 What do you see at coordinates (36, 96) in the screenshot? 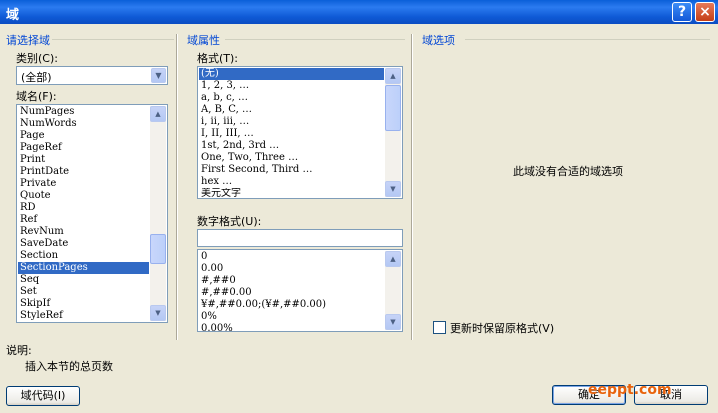
I see `fieldname-label: 域名(F):` at bounding box center [36, 96].